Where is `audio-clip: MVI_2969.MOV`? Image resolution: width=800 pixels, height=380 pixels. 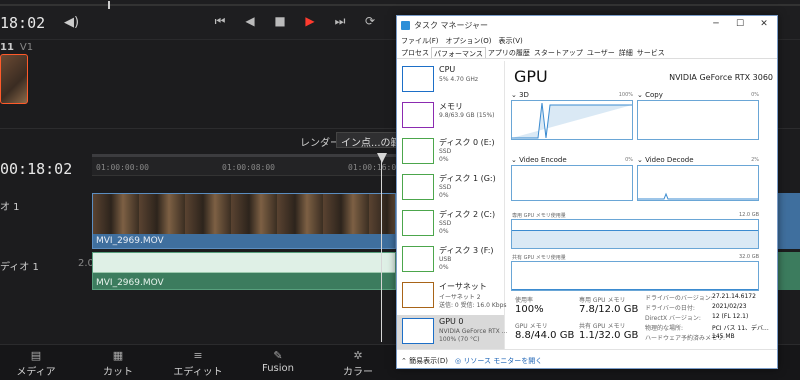 audio-clip: MVI_2969.MOV is located at coordinates (244, 271).